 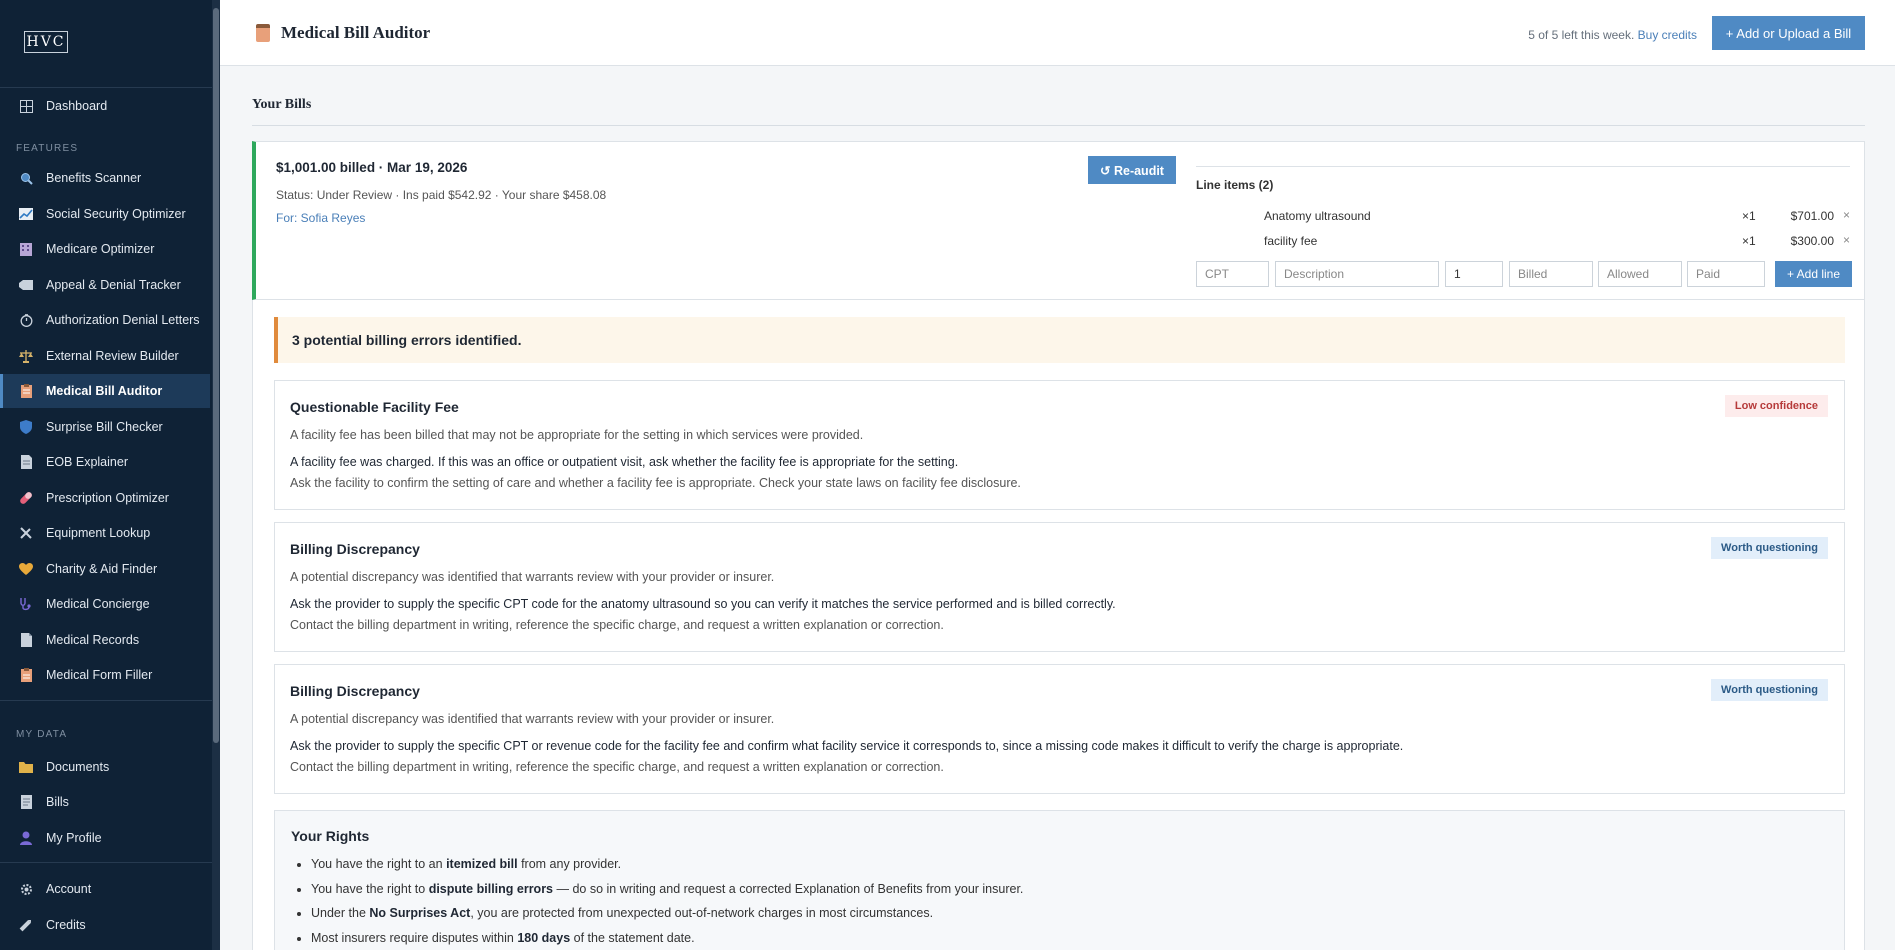 What do you see at coordinates (123, 320) in the screenshot?
I see `sidebar-item-label: Authorization Denial Letters` at bounding box center [123, 320].